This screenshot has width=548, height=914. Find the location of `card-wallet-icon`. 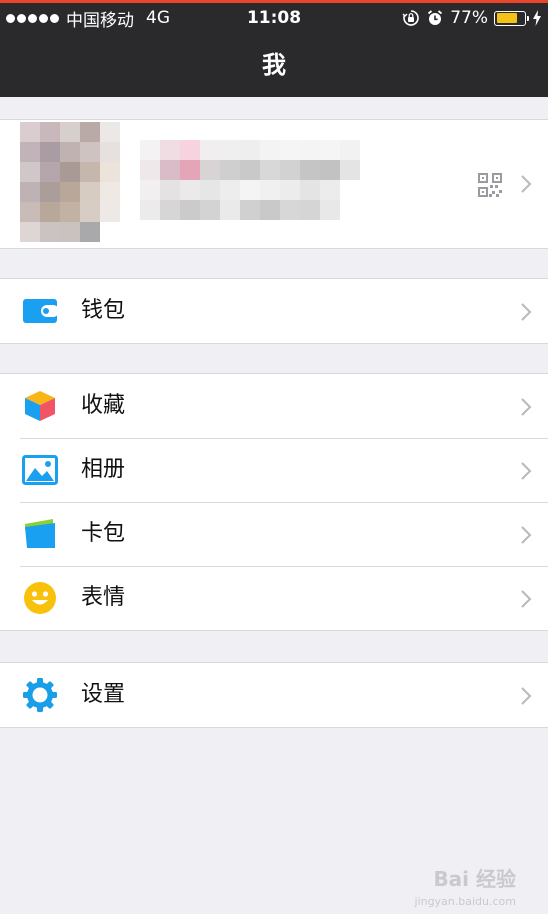

card-wallet-icon is located at coordinates (40, 534).